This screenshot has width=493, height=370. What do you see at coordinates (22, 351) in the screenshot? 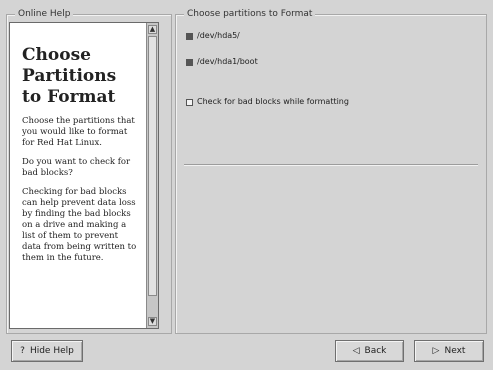
I see `help-icon: ?` at bounding box center [22, 351].